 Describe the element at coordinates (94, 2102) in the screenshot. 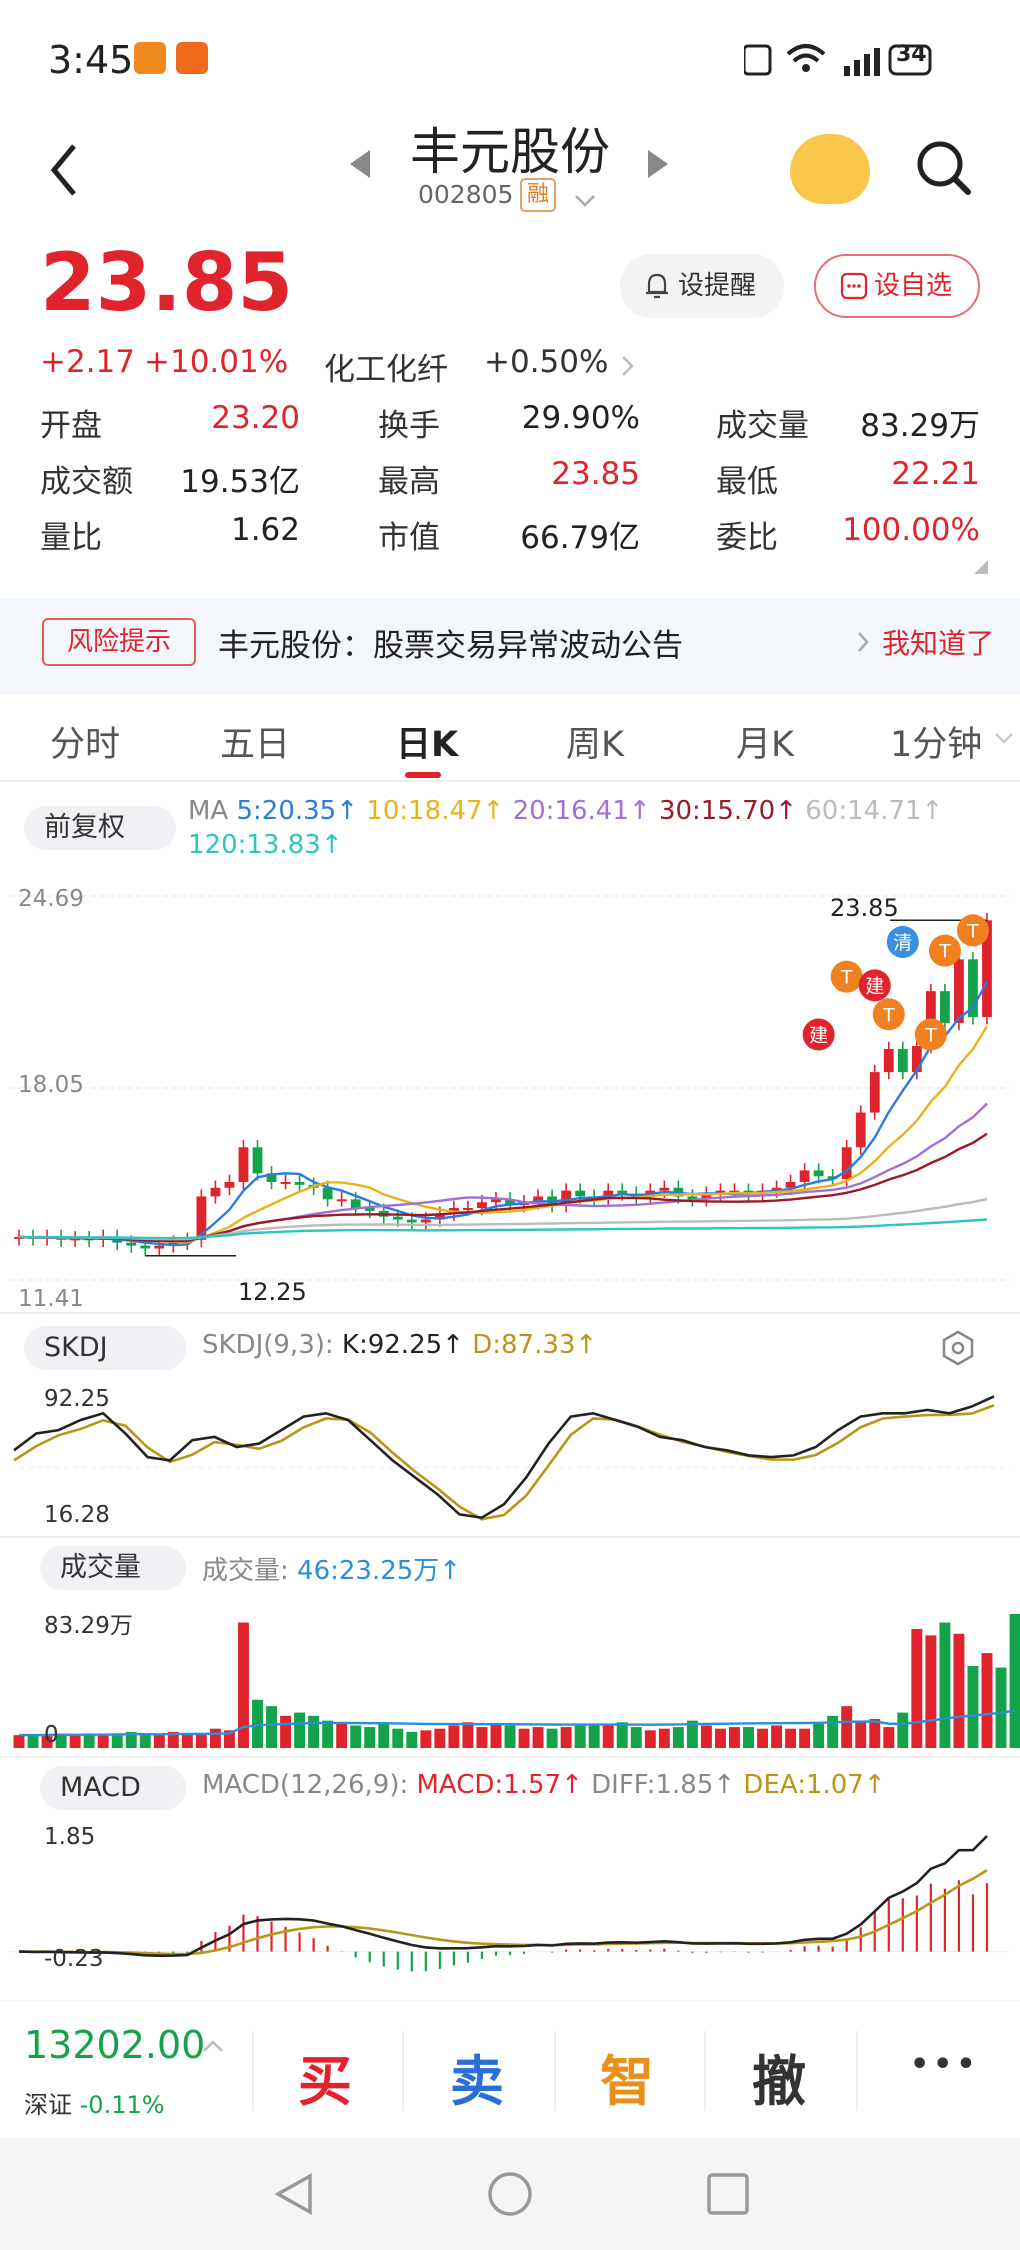

I see `index-name-row: 深证 -0.11%` at that location.